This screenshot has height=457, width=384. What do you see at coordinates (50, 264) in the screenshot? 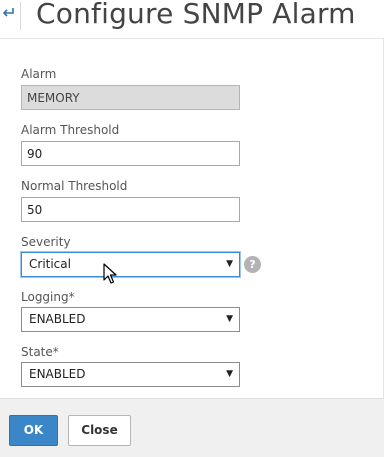
I see `severity-value: Critical` at bounding box center [50, 264].